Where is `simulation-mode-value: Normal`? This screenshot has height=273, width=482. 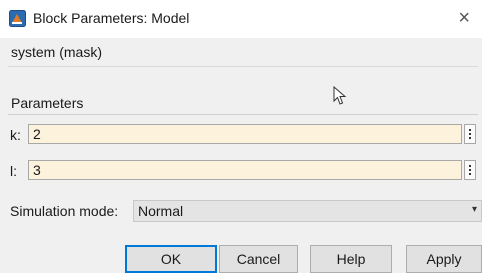
simulation-mode-value: Normal is located at coordinates (161, 211).